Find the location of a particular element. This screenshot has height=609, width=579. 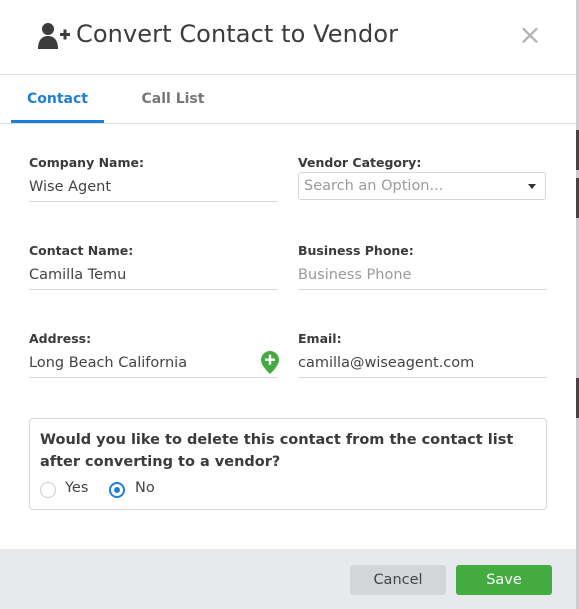

modal-title: Convert Contact to Vendor is located at coordinates (237, 34).